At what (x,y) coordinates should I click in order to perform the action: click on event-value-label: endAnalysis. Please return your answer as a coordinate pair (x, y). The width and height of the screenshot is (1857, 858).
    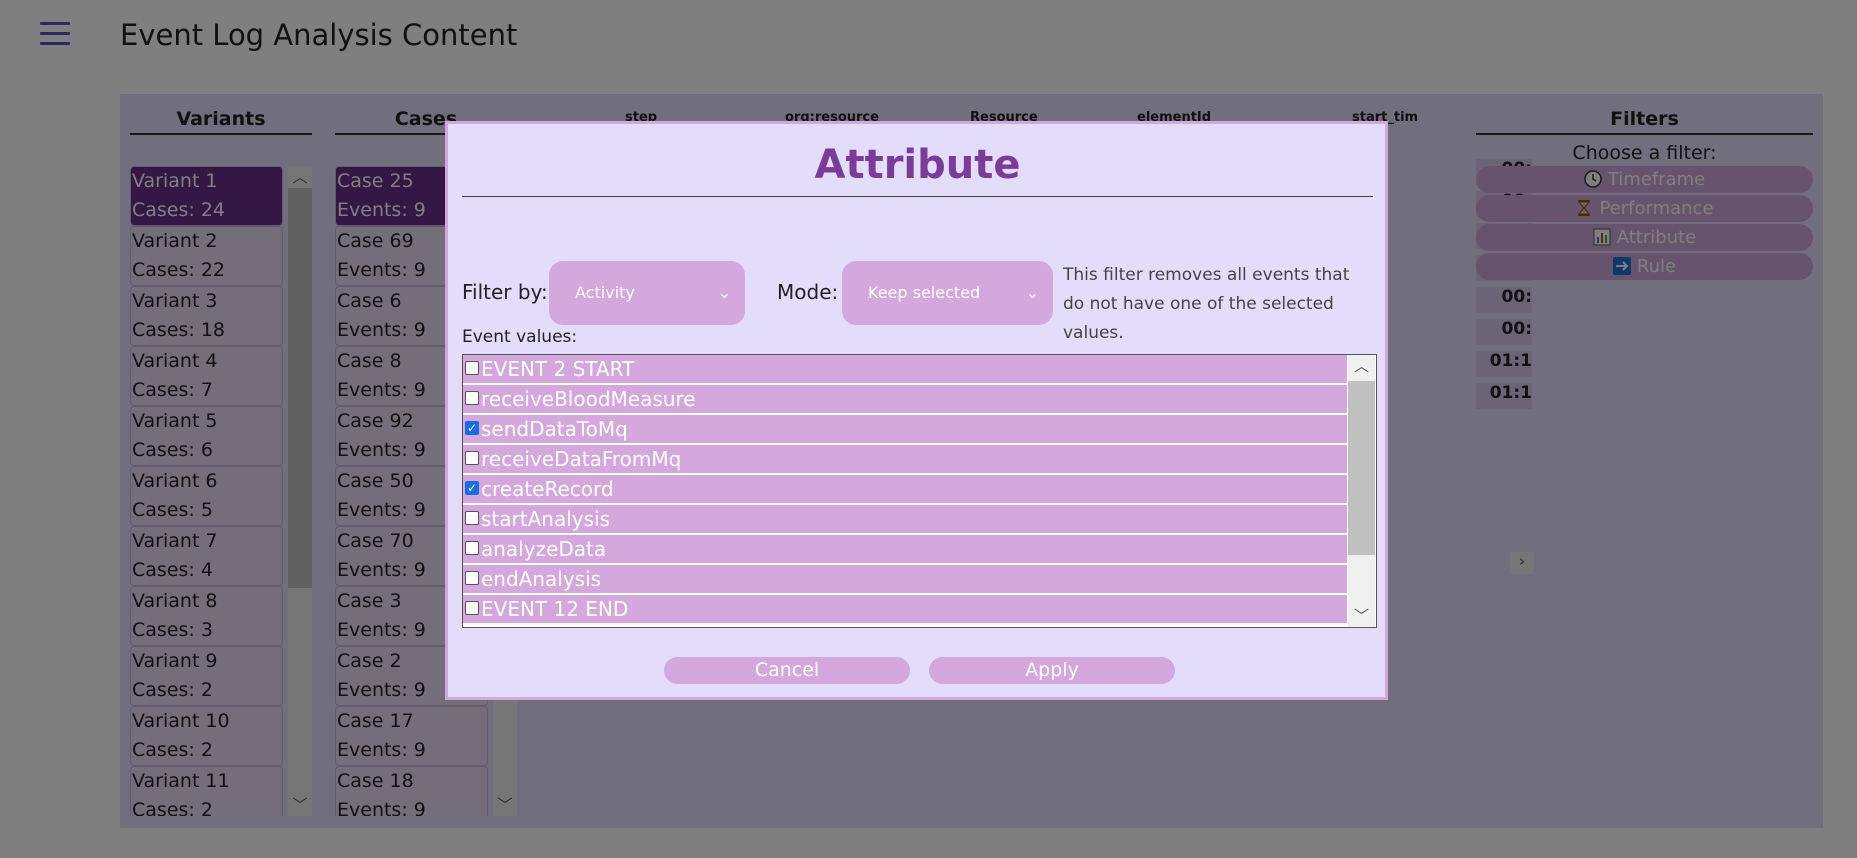
    Looking at the image, I should click on (541, 579).